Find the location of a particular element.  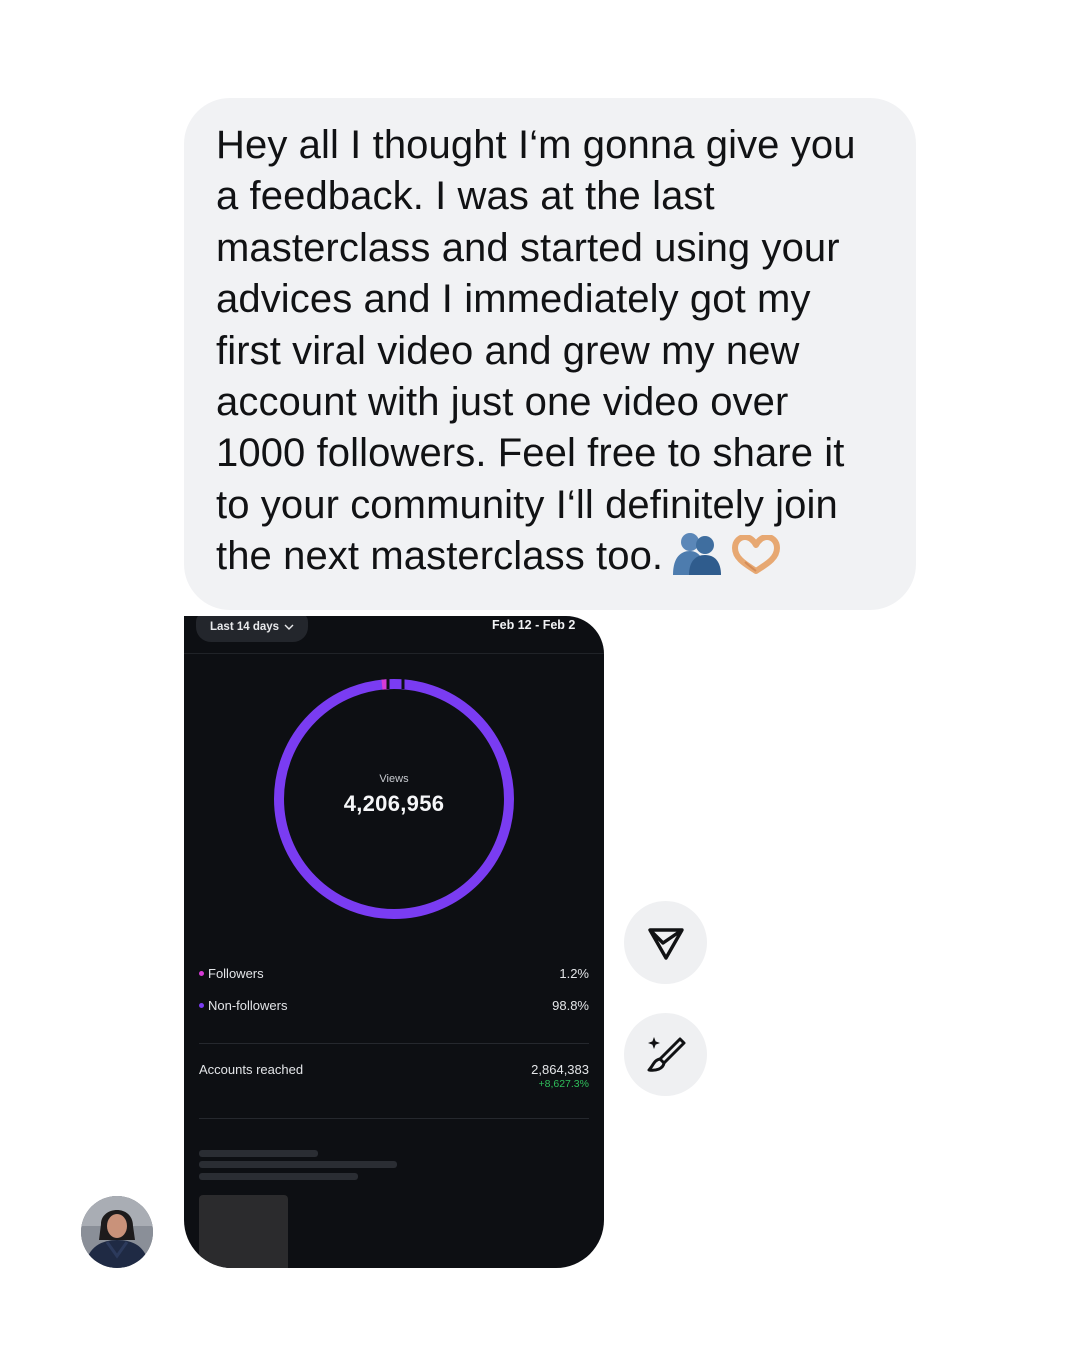

legend-followers-value: 1.2% is located at coordinates (574, 973).